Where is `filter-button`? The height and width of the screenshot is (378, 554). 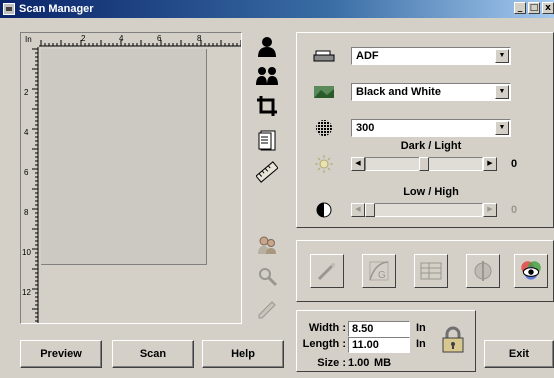
filter-button is located at coordinates (483, 271).